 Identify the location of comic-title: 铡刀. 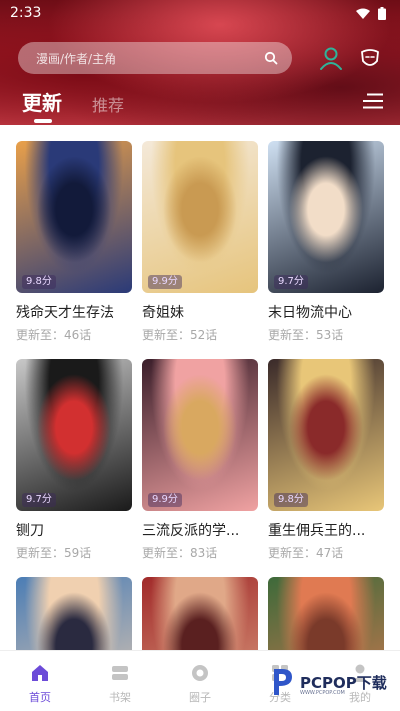
(75, 530).